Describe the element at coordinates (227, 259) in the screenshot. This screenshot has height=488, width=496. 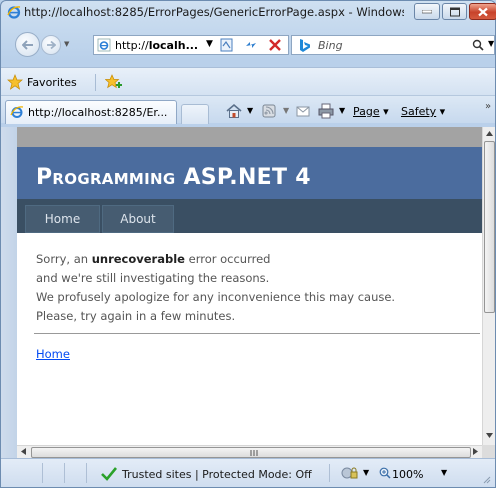
I see `error-message-suffix: error occurred` at that location.